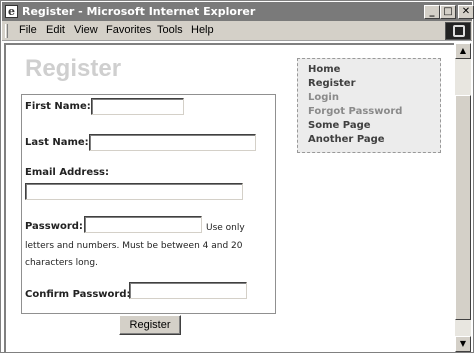 The image size is (474, 353). I want to click on last-name-label: Last Name:, so click(57, 142).